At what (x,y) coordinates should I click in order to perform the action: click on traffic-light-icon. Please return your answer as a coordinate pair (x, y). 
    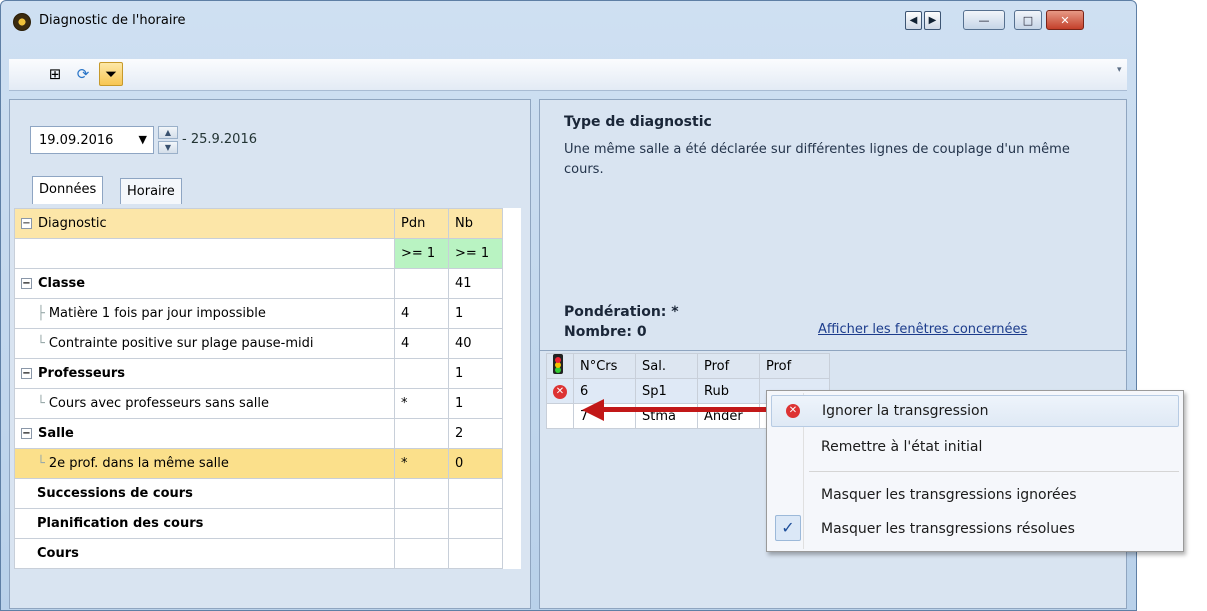
    Looking at the image, I should click on (560, 366).